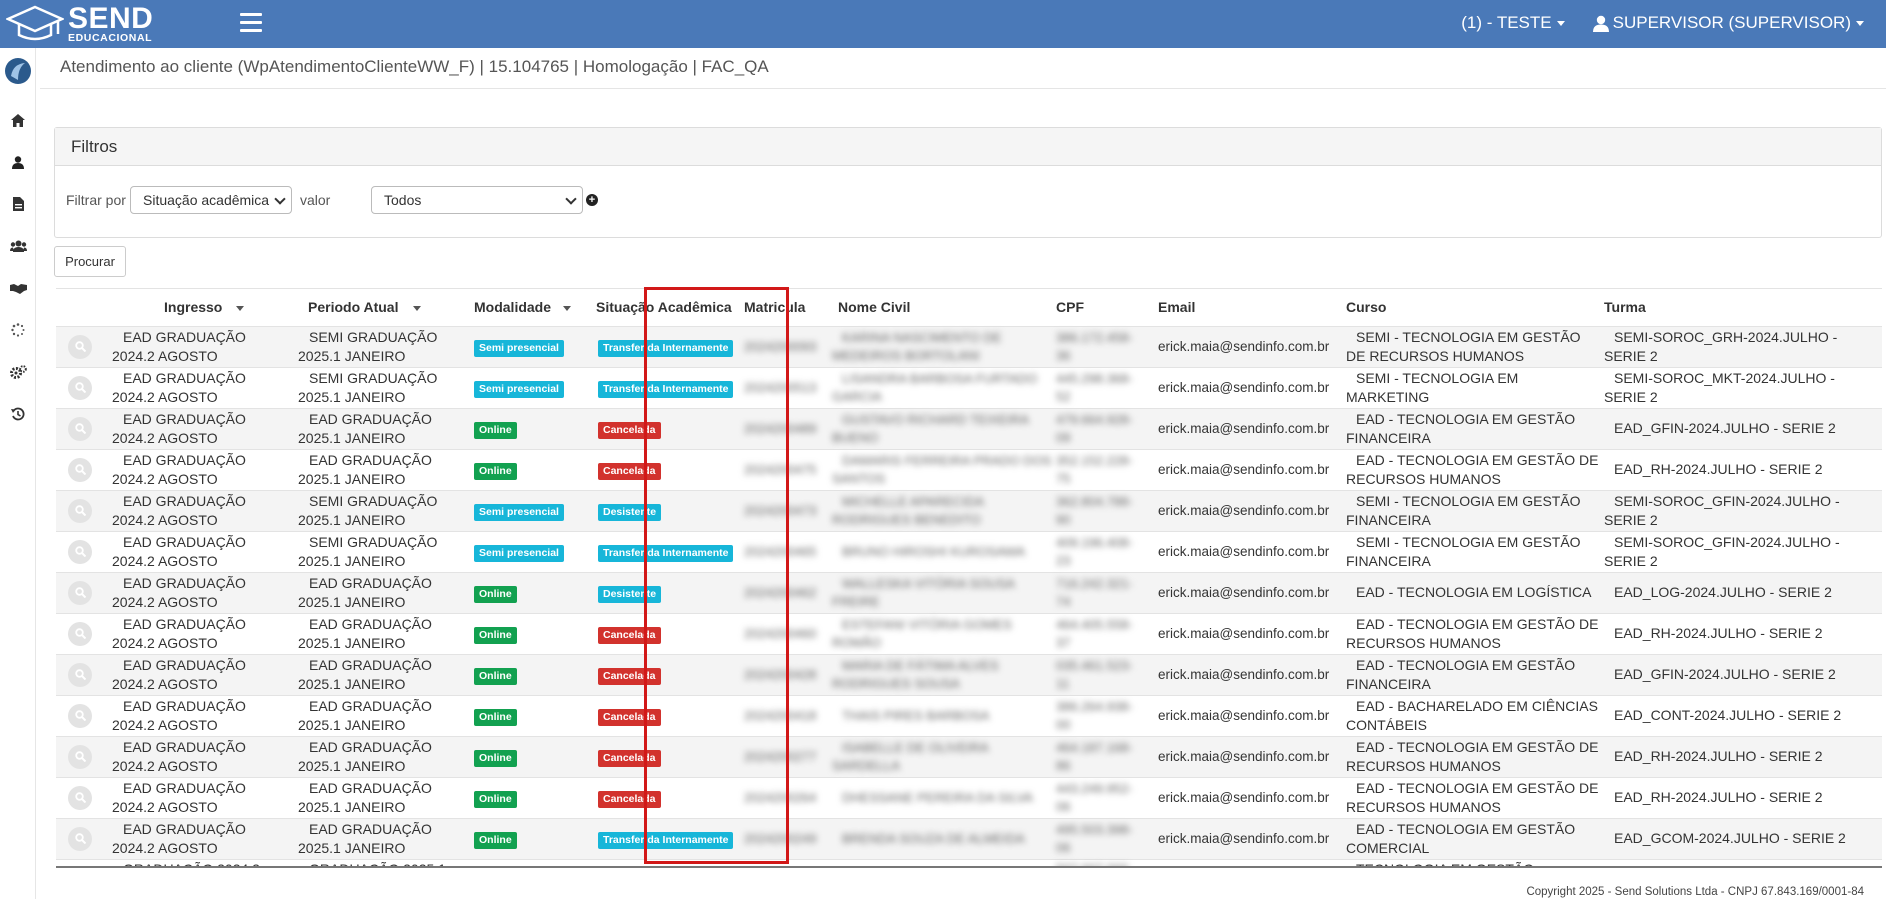  Describe the element at coordinates (18, 330) in the screenshot. I see `spinner-icon` at that location.